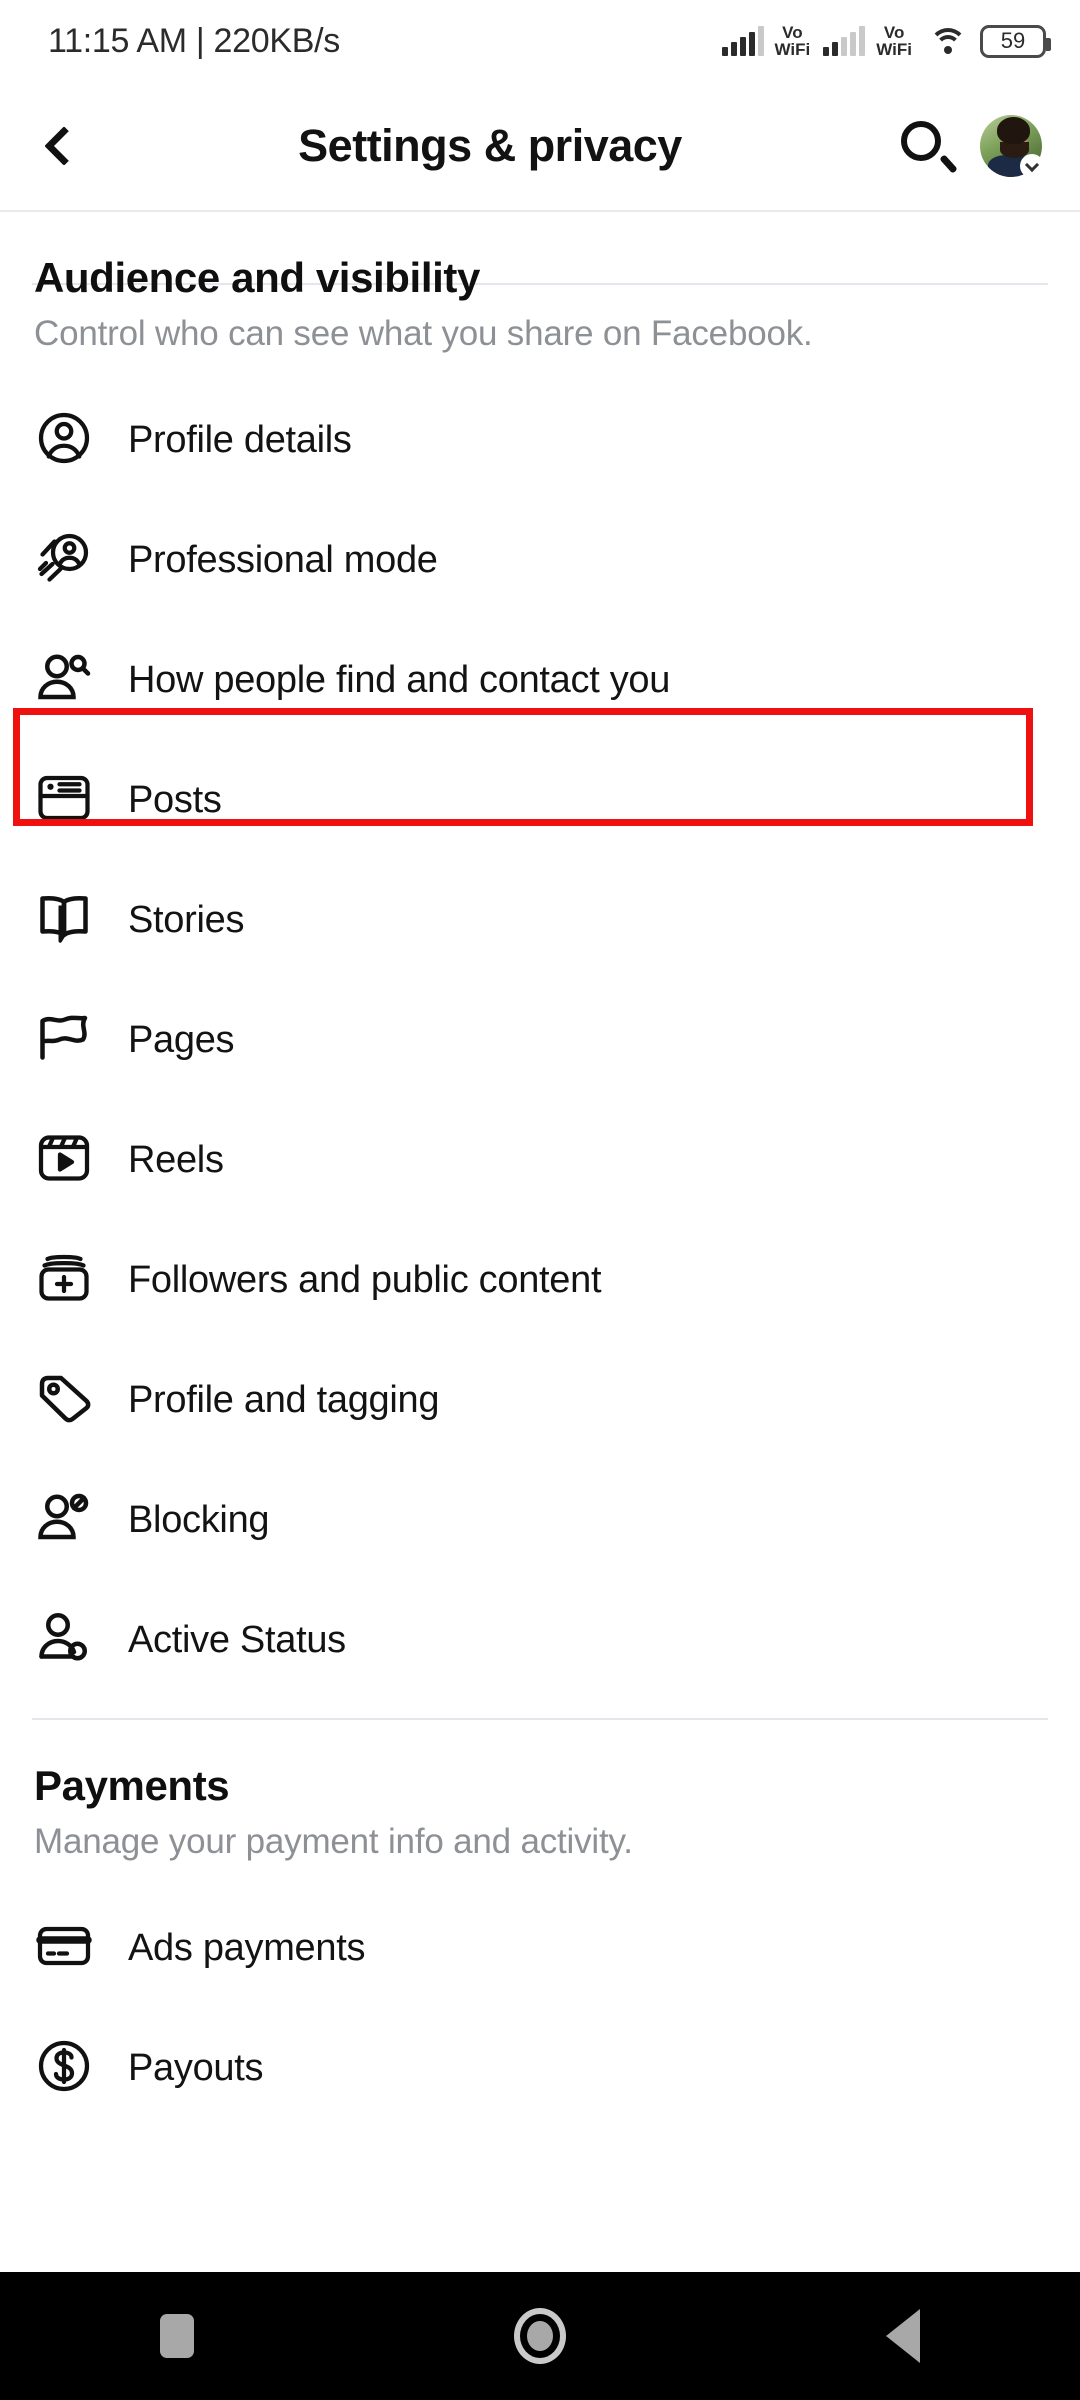  What do you see at coordinates (175, 799) in the screenshot?
I see `list-item-label: Posts` at bounding box center [175, 799].